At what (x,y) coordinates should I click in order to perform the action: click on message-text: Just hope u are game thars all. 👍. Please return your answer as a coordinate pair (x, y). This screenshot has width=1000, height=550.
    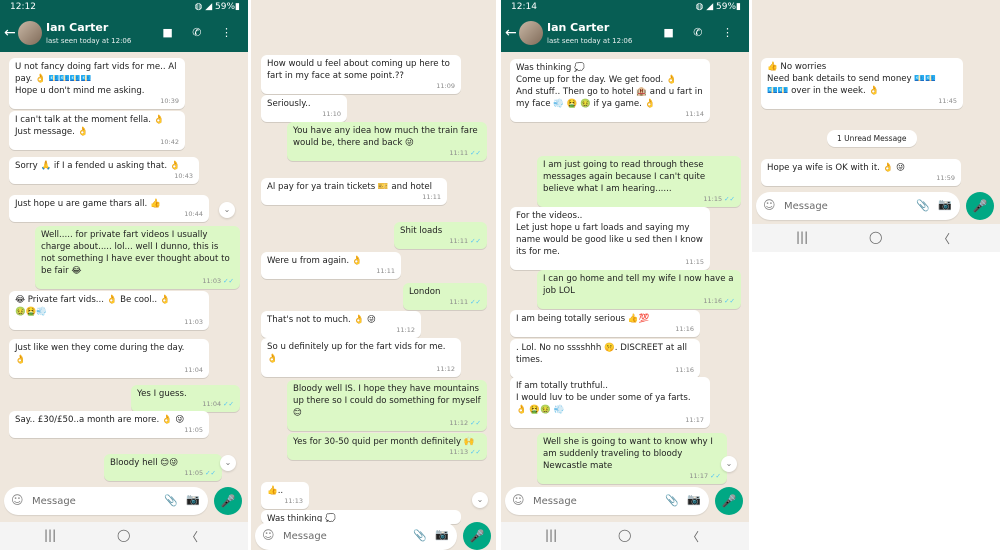
    Looking at the image, I should click on (88, 204).